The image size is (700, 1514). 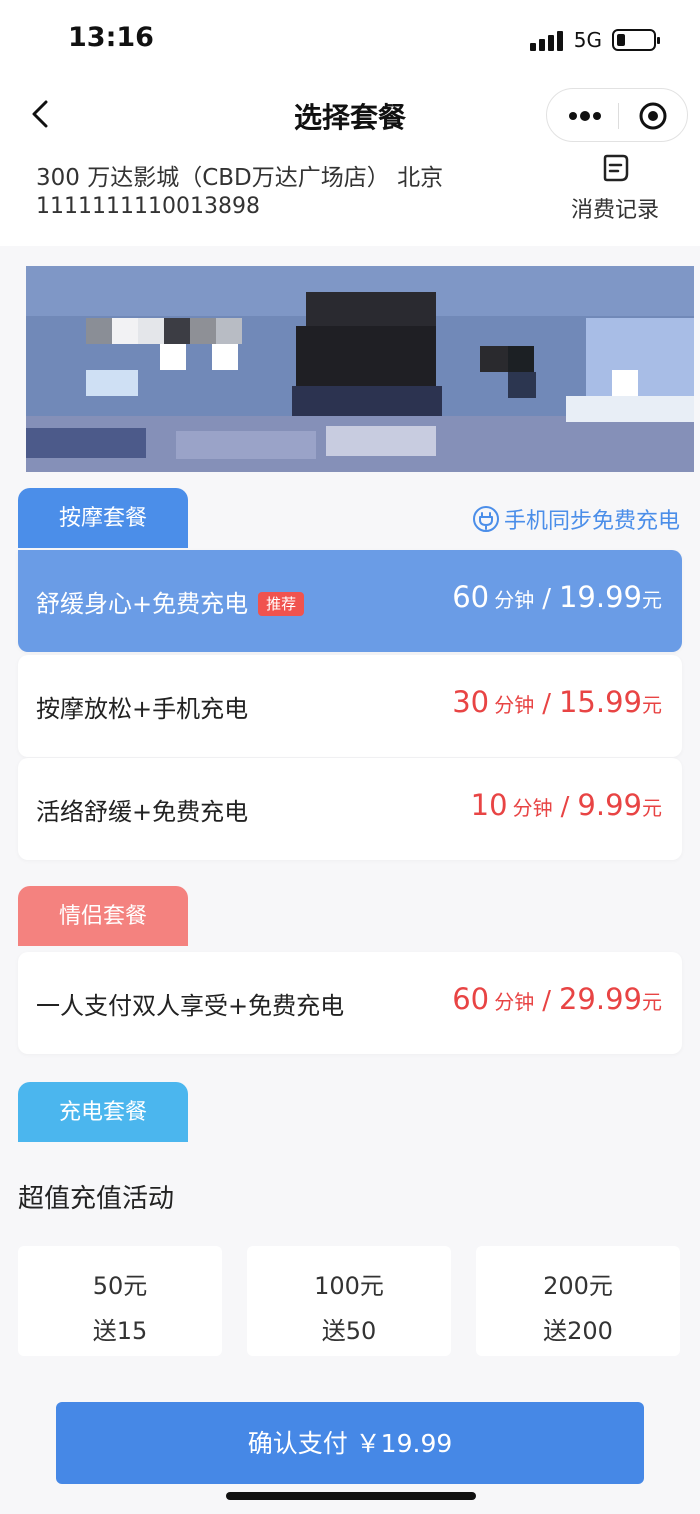 I want to click on tab-couple-package: 情侣套餐, so click(x=103, y=916).